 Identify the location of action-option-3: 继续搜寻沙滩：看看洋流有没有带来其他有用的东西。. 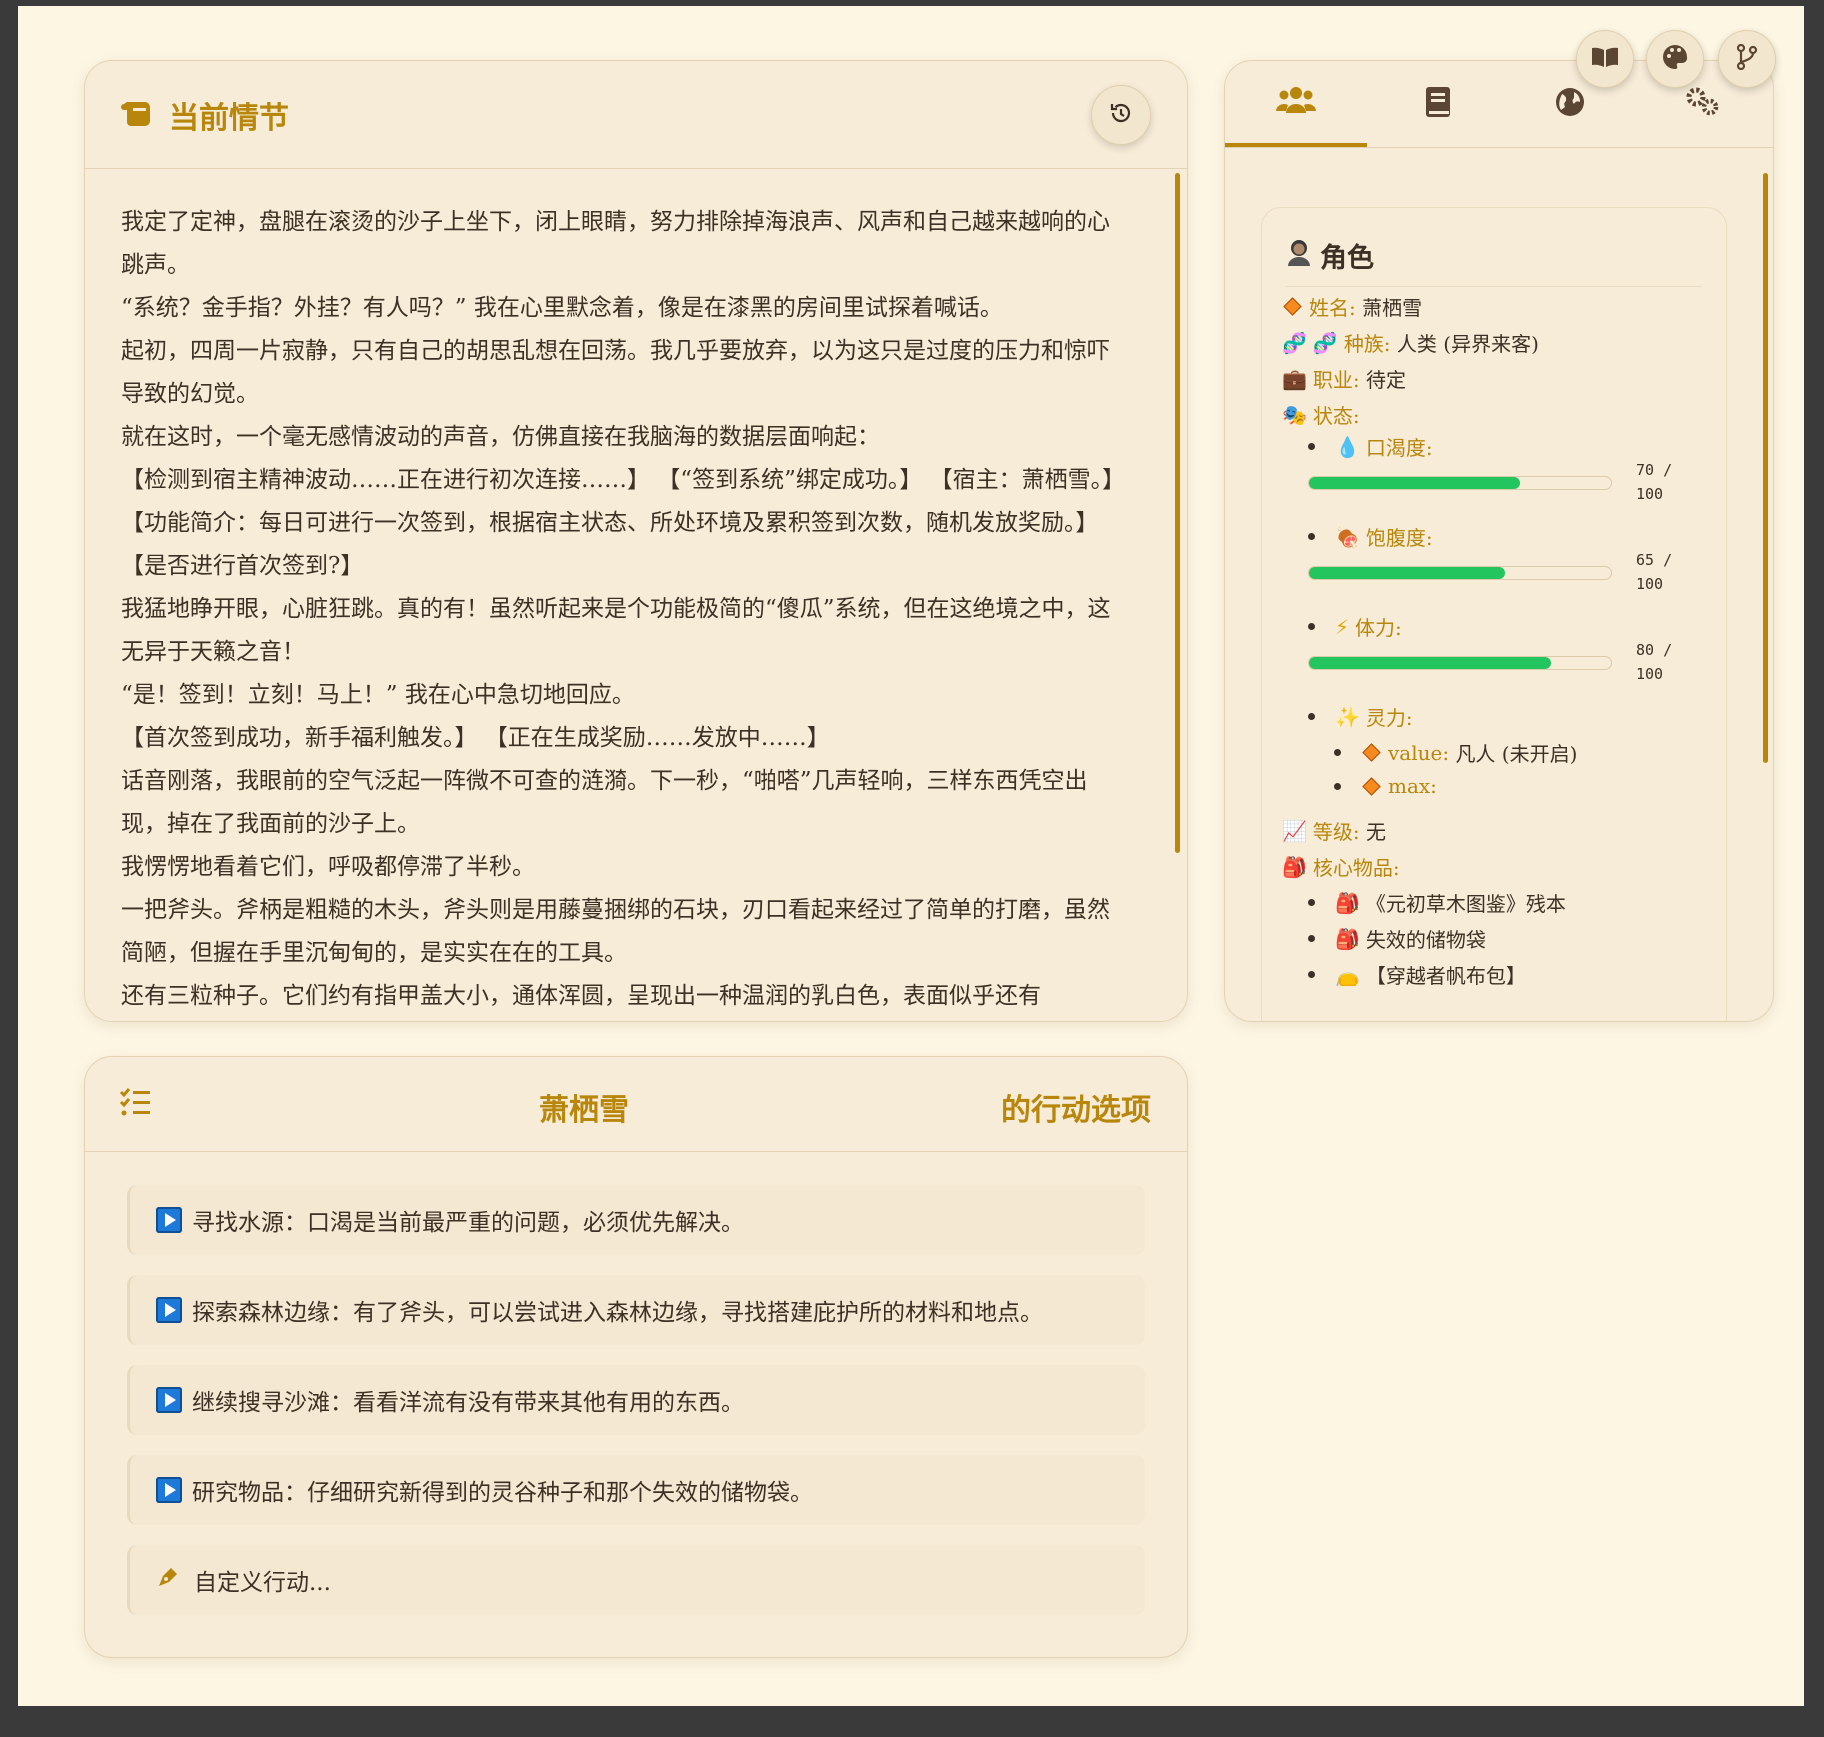
(636, 1400).